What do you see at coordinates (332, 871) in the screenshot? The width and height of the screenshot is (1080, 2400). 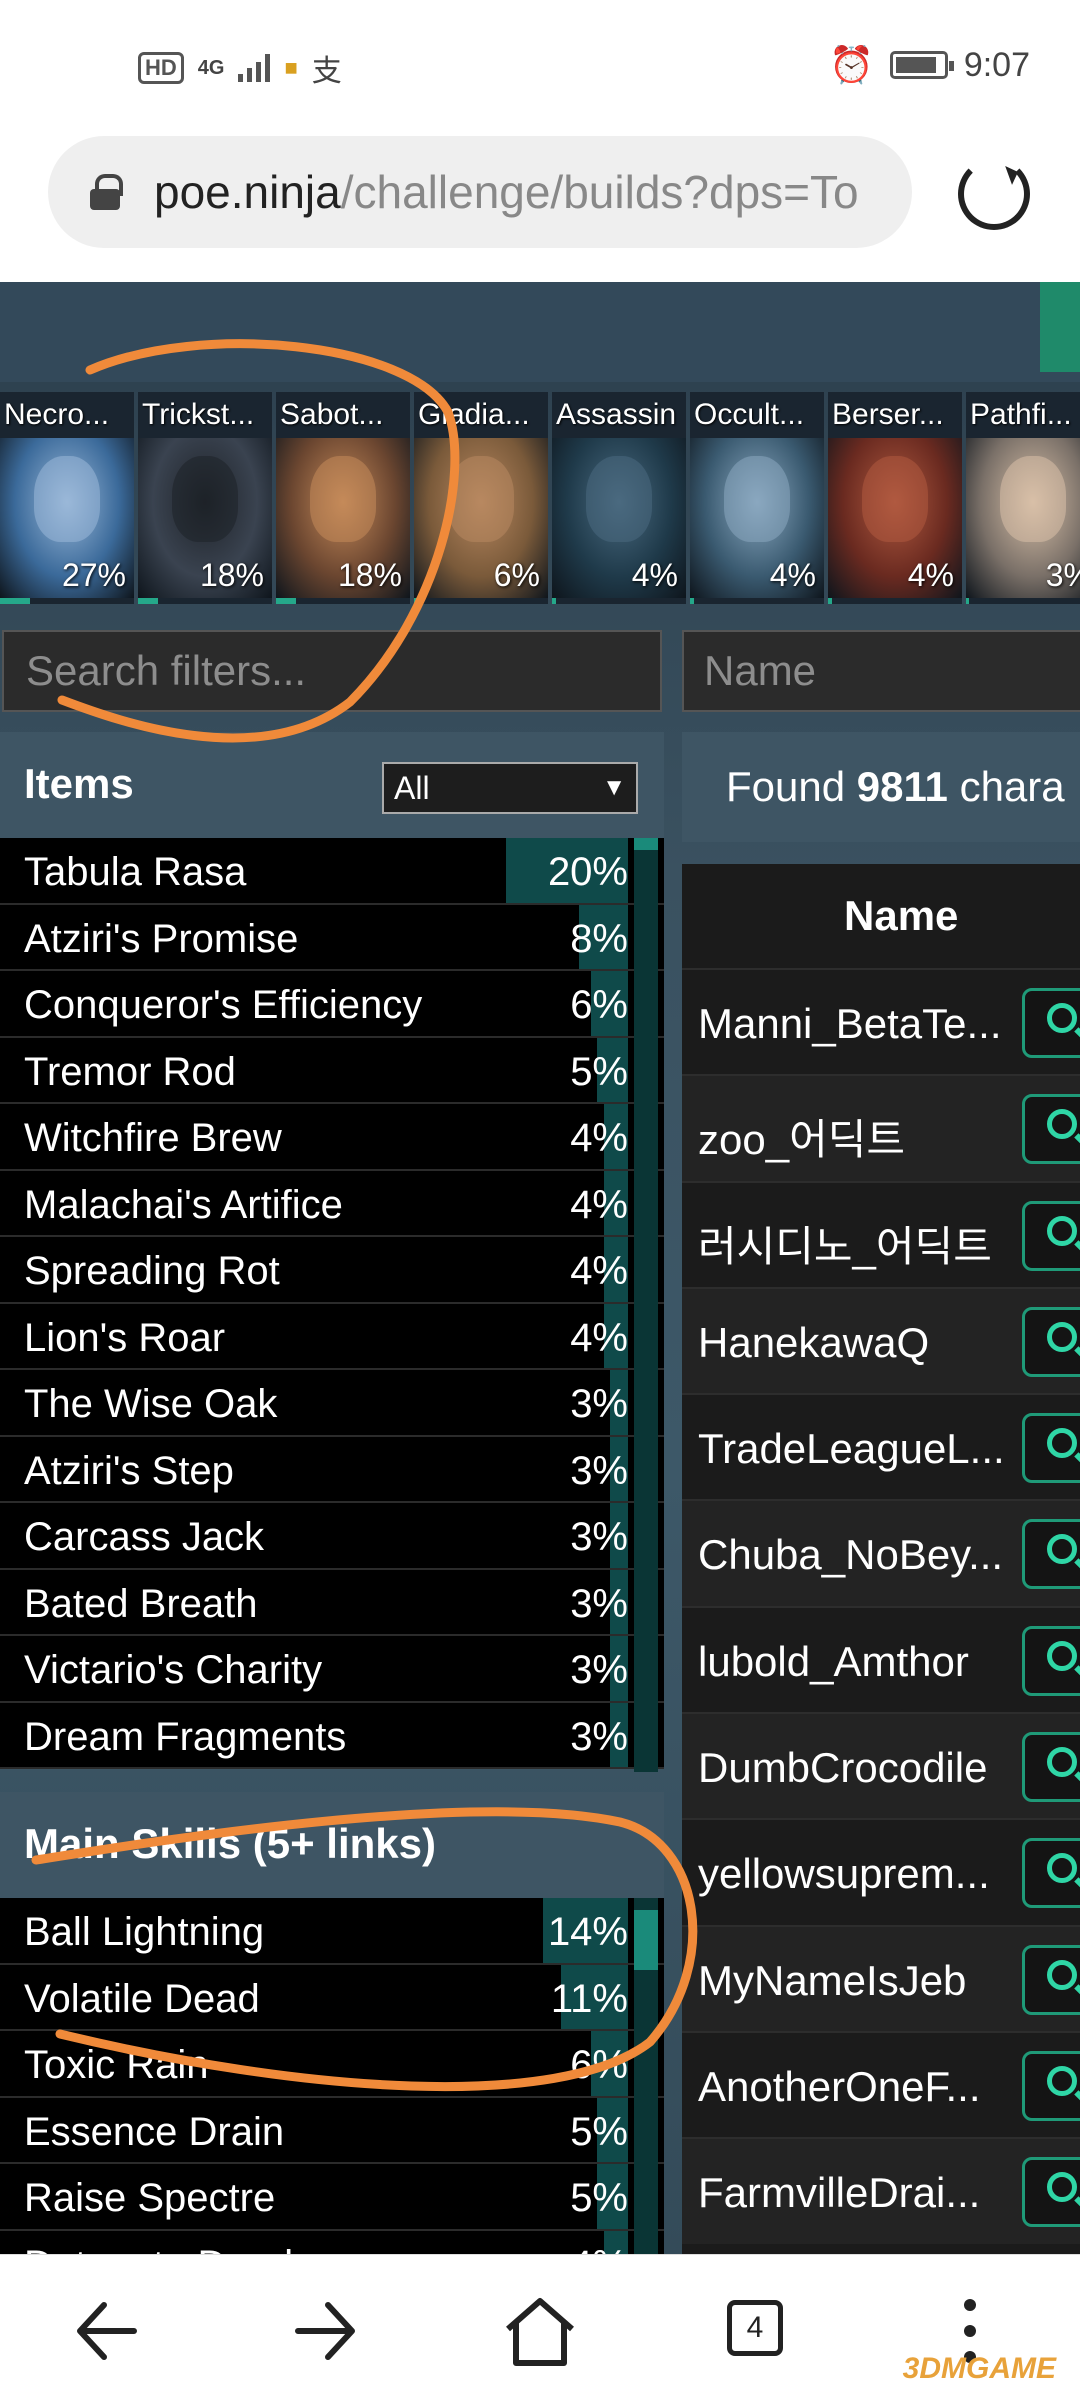 I see `list-item: Tabula Rasa 20%` at bounding box center [332, 871].